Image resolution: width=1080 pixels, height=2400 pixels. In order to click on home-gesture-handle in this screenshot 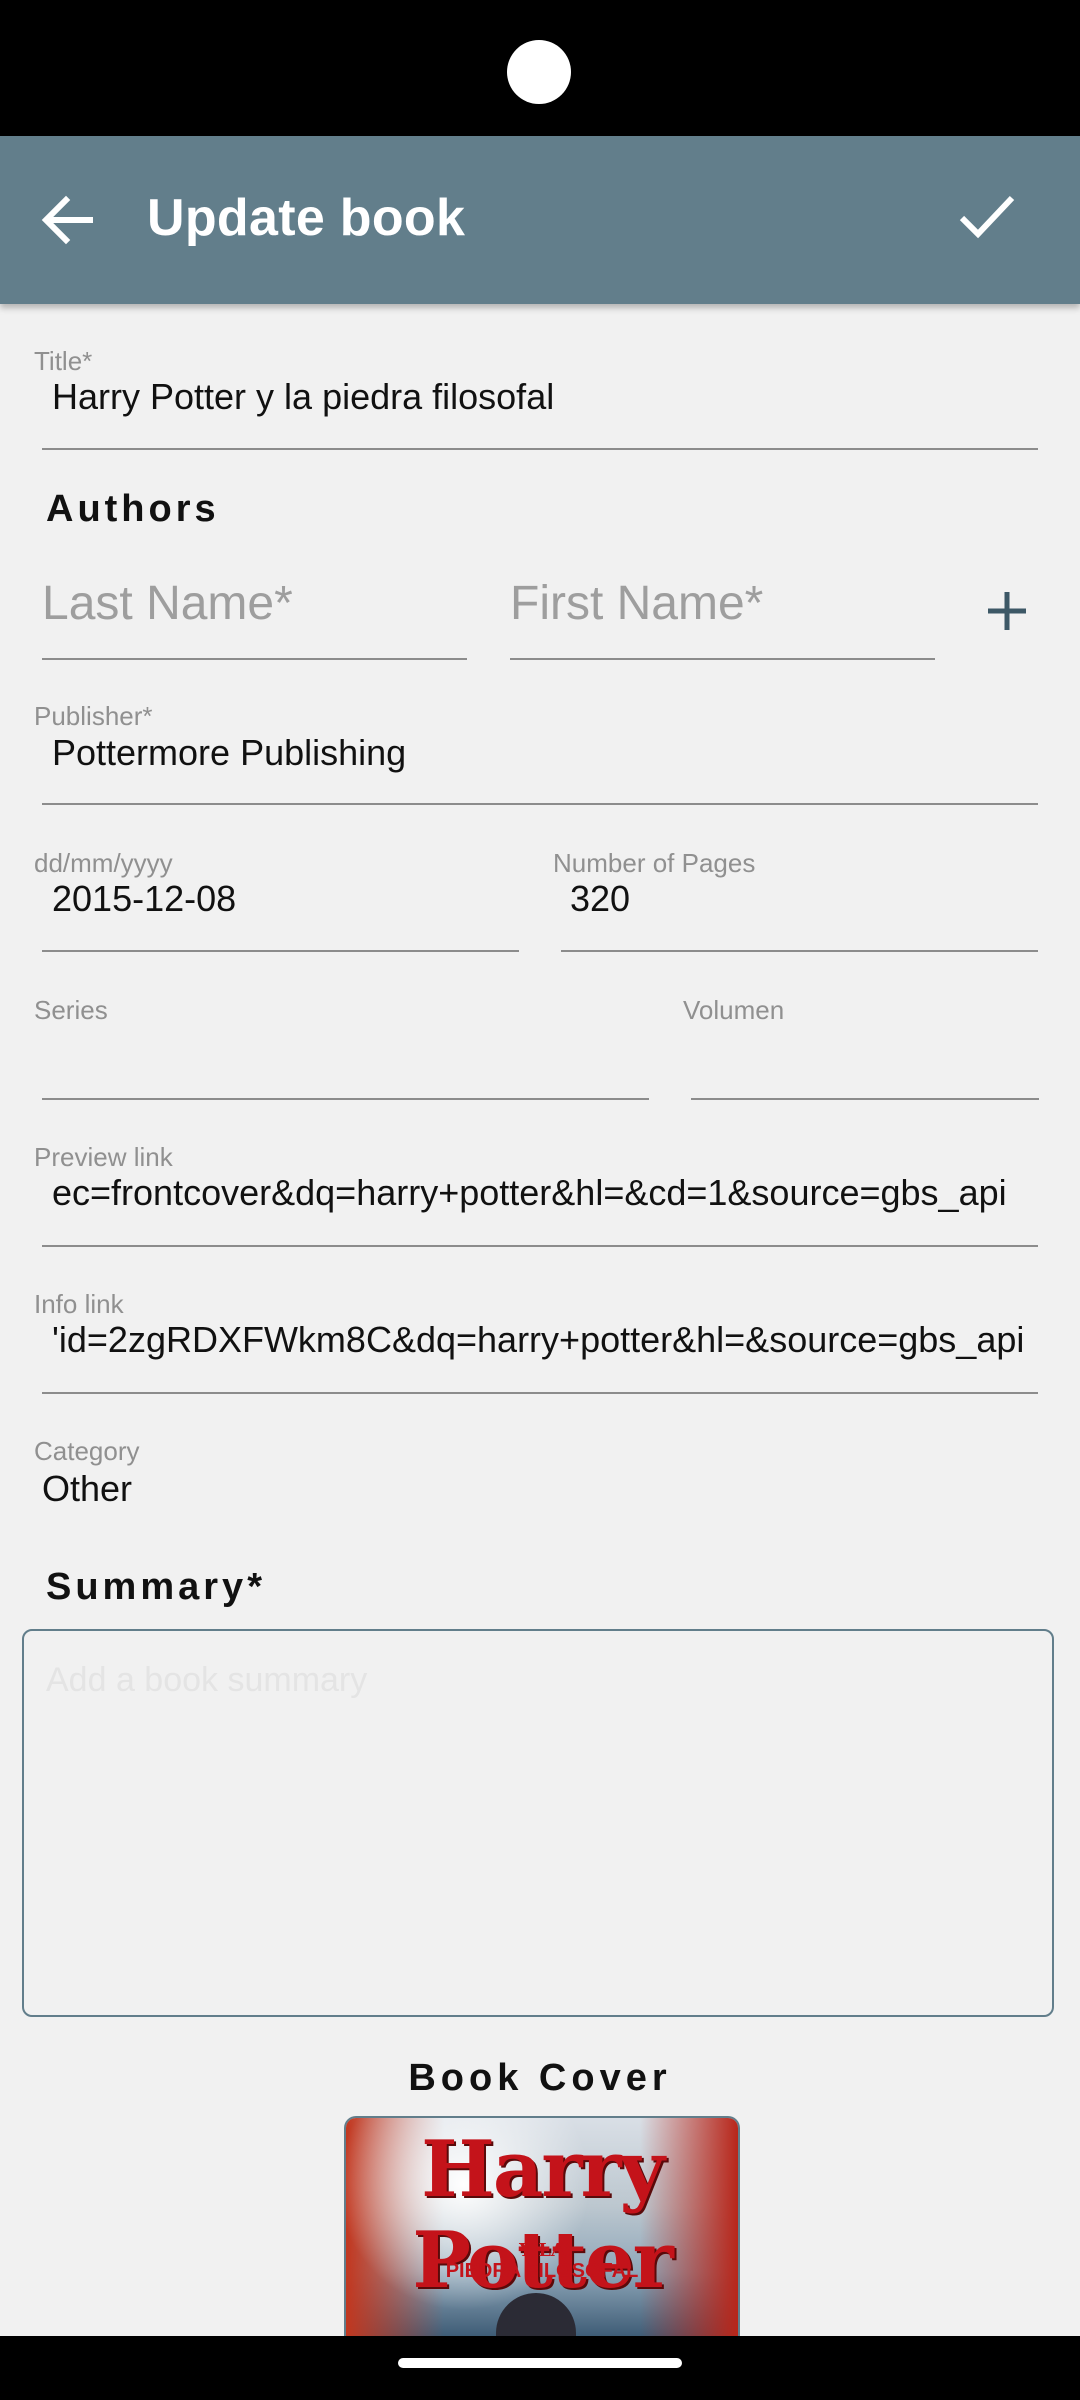, I will do `click(540, 2363)`.